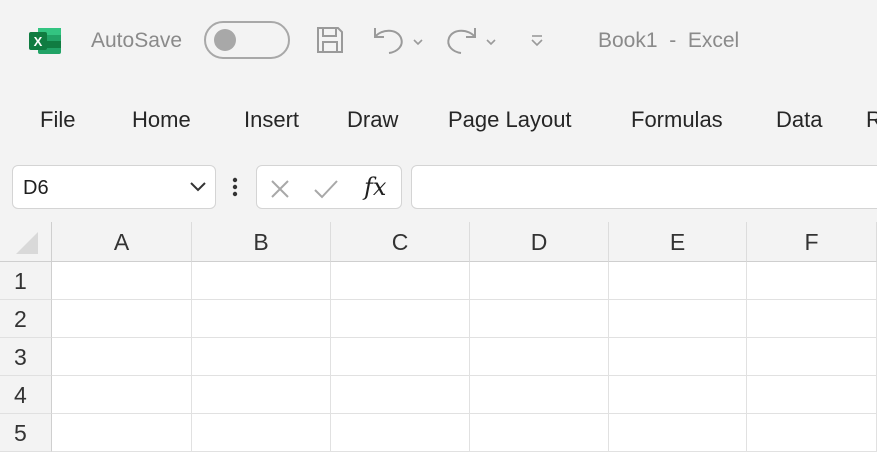 The width and height of the screenshot is (877, 452). What do you see at coordinates (812, 395) in the screenshot?
I see `cell-f4` at bounding box center [812, 395].